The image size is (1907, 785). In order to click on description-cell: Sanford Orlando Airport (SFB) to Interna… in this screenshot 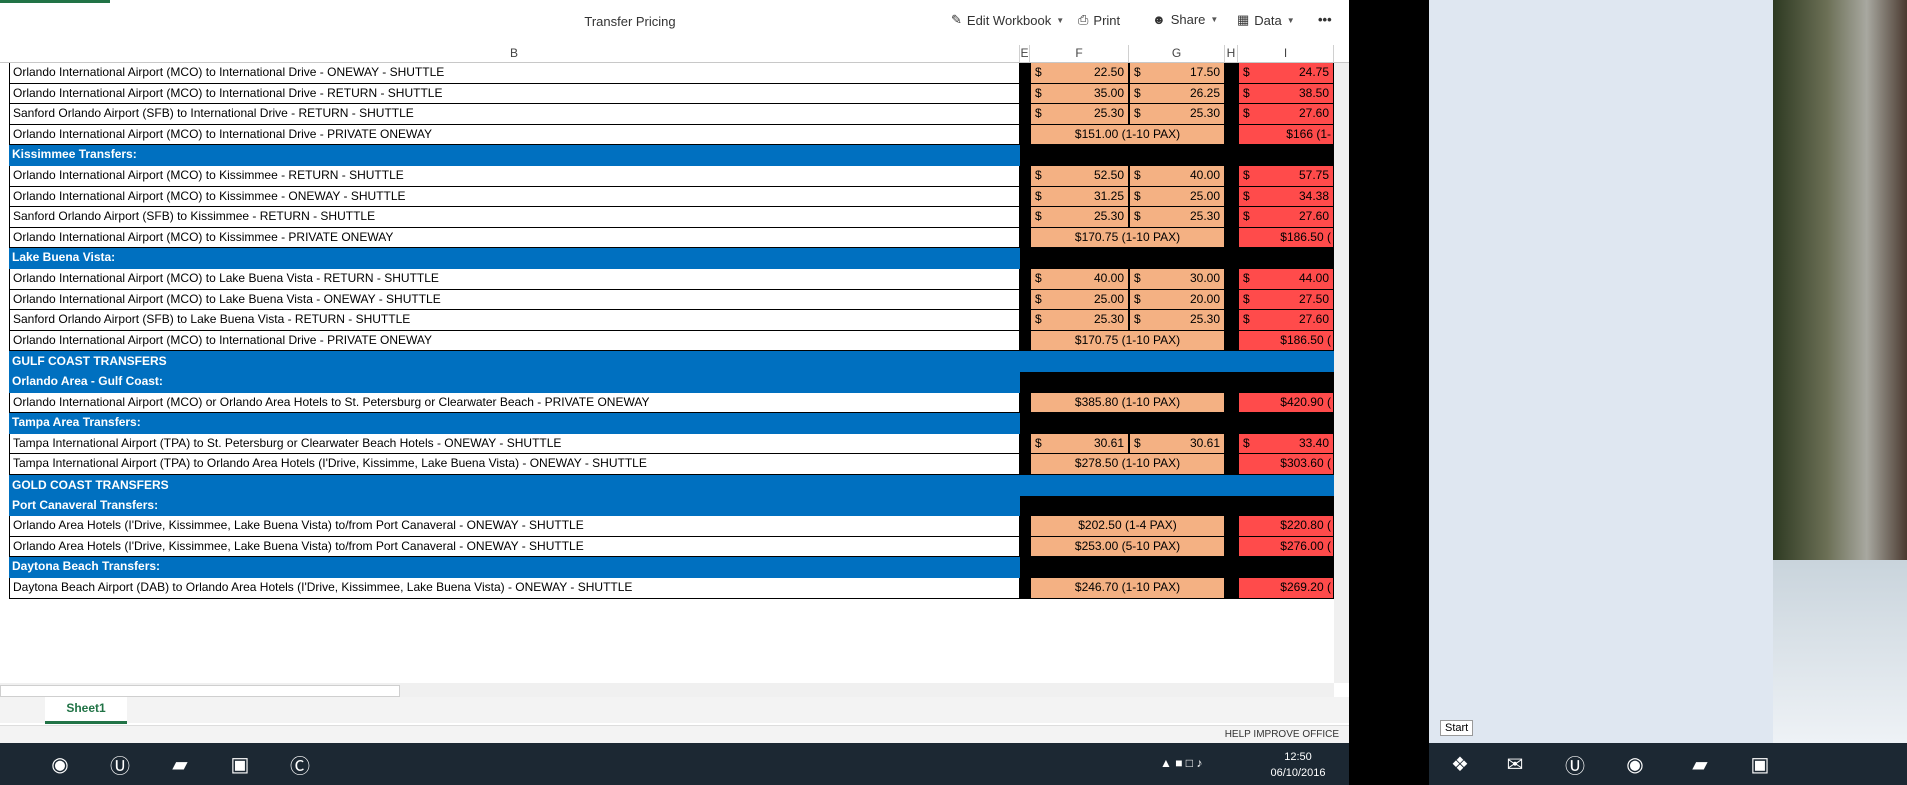, I will do `click(514, 114)`.